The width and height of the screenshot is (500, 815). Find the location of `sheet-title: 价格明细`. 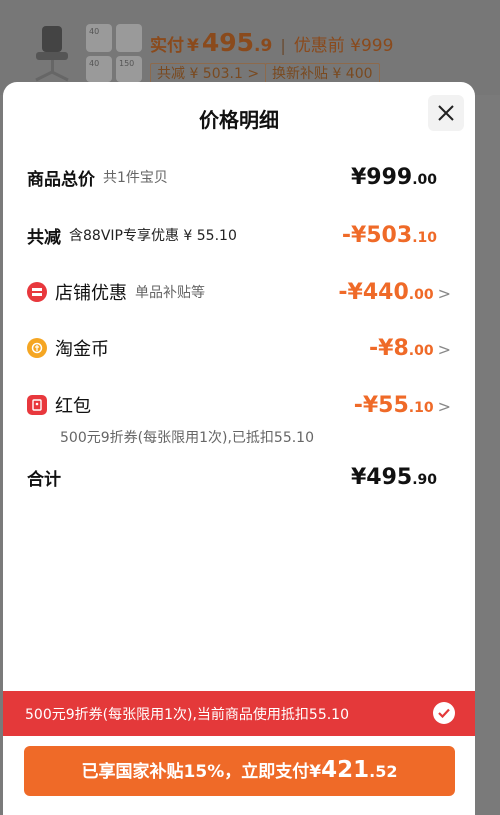

sheet-title: 价格明细 is located at coordinates (239, 120).